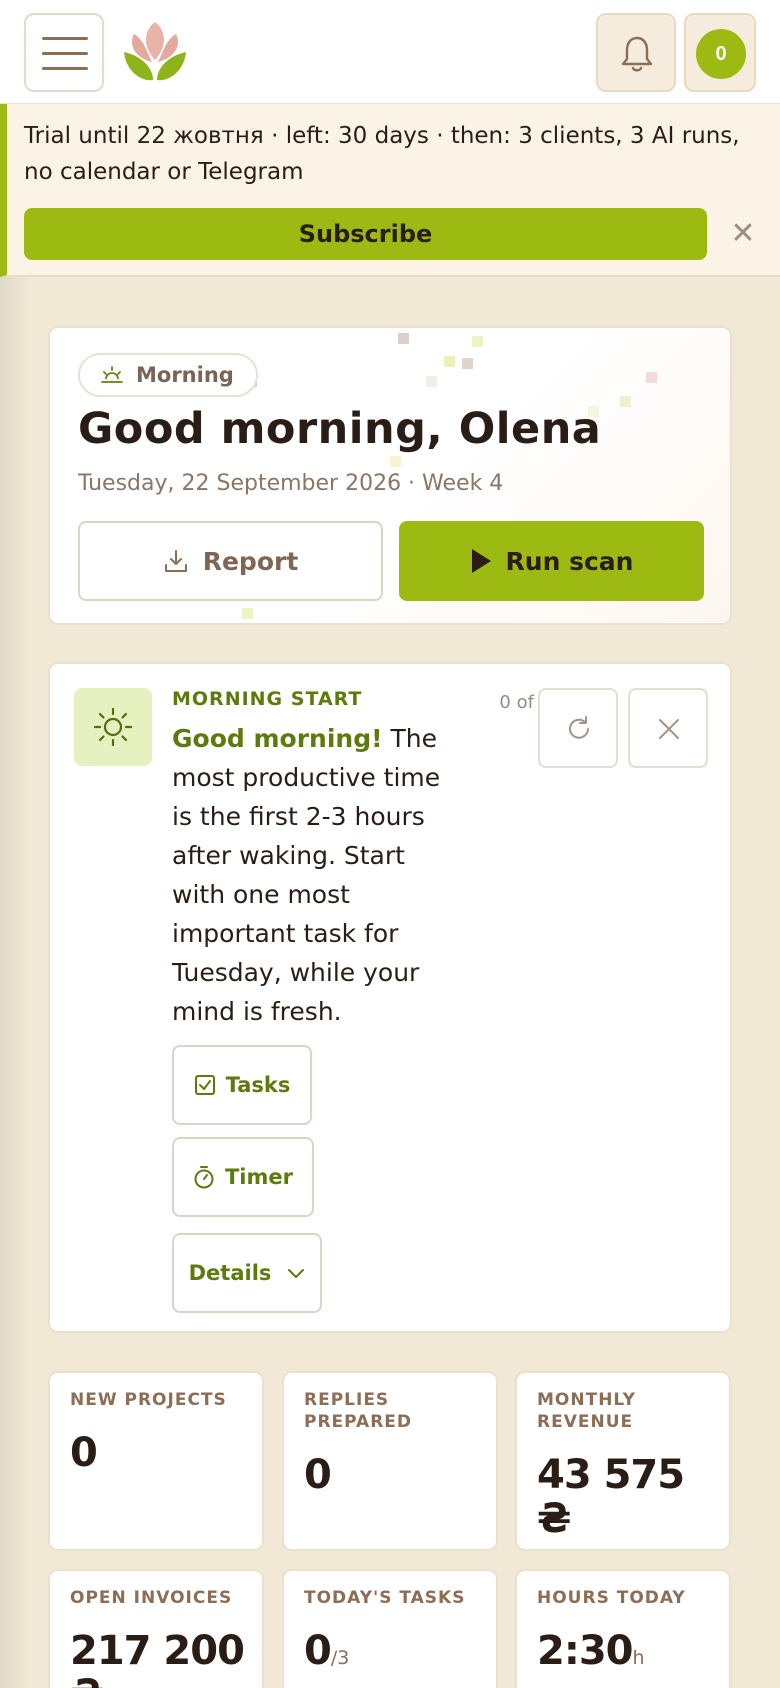  Describe the element at coordinates (277, 738) in the screenshot. I see `tip-lead: Good morning!` at that location.